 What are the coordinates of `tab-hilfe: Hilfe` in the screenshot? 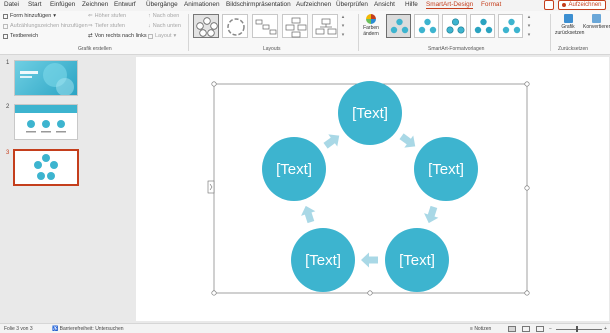 It's located at (411, 4).